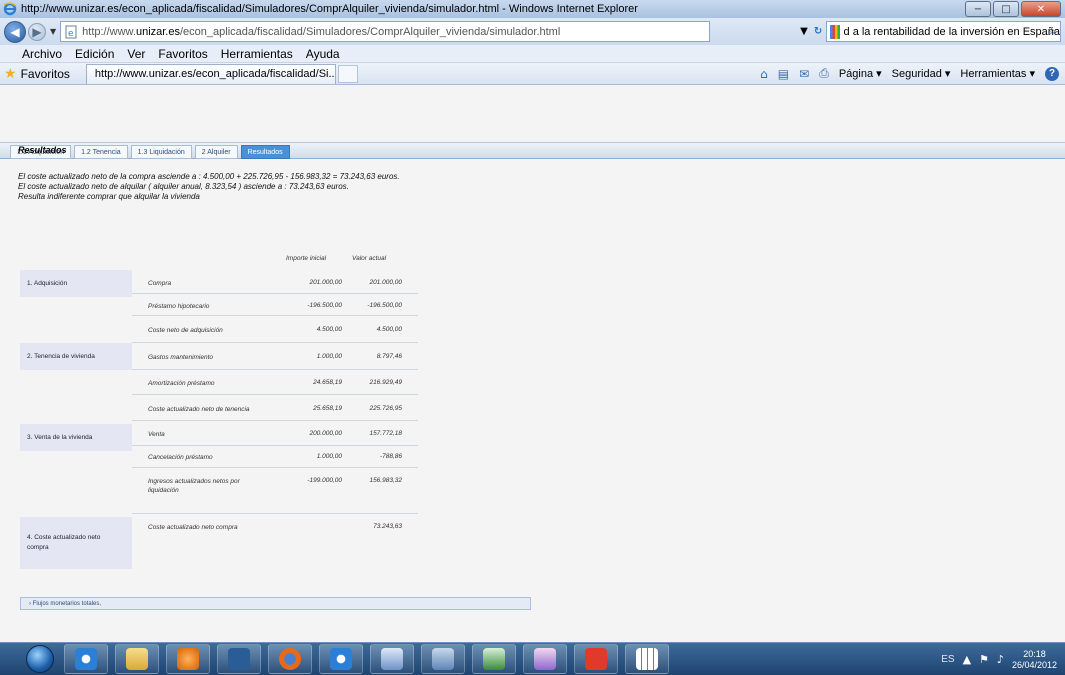  What do you see at coordinates (997, 73) in the screenshot?
I see `herramientas-menu: Herramientas ▾` at bounding box center [997, 73].